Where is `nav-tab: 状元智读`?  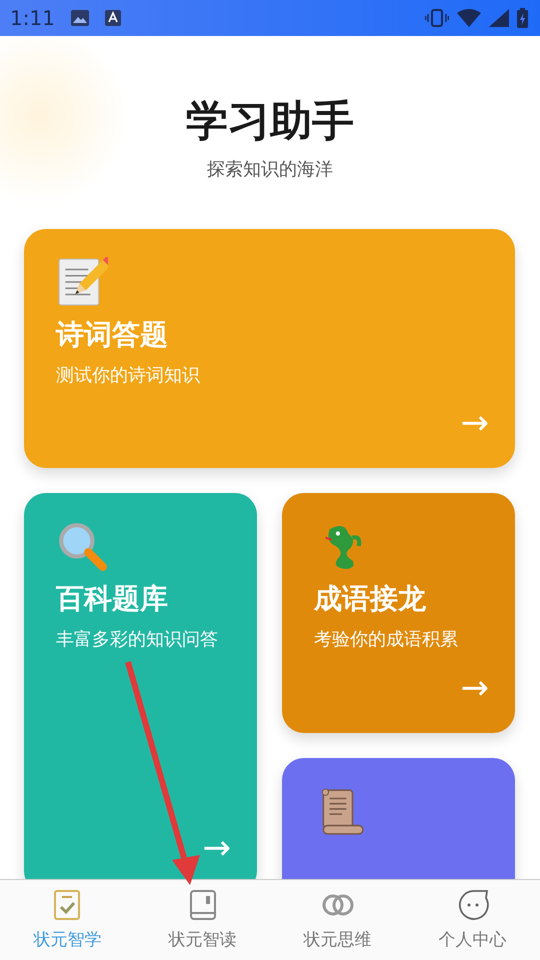 nav-tab: 状元智读 is located at coordinates (202, 920).